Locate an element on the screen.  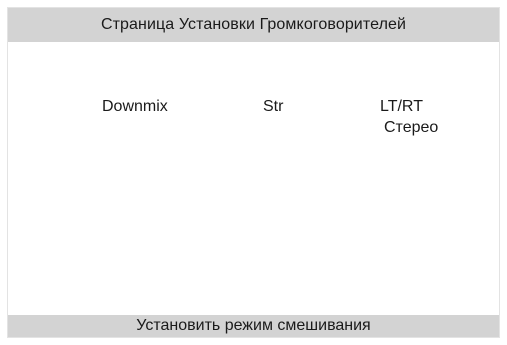
menu-item-str: Str is located at coordinates (273, 106).